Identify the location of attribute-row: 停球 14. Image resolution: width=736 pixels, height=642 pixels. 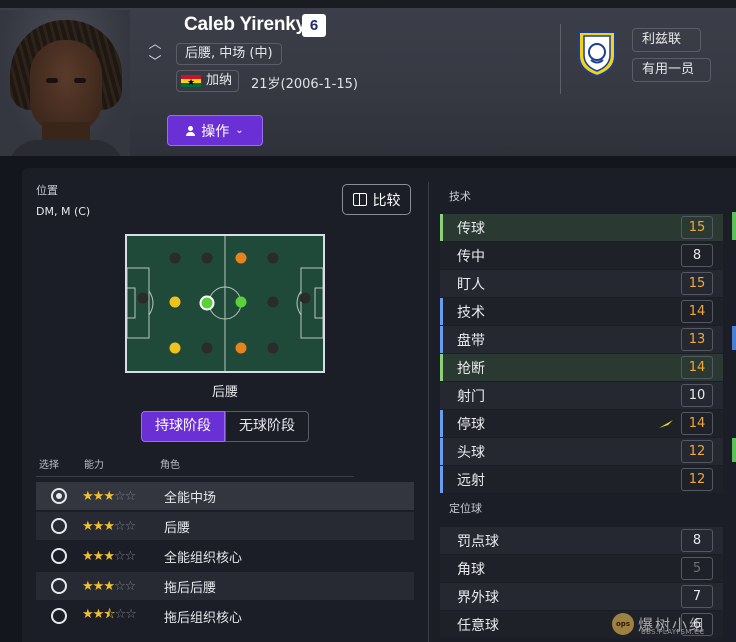
(581, 423).